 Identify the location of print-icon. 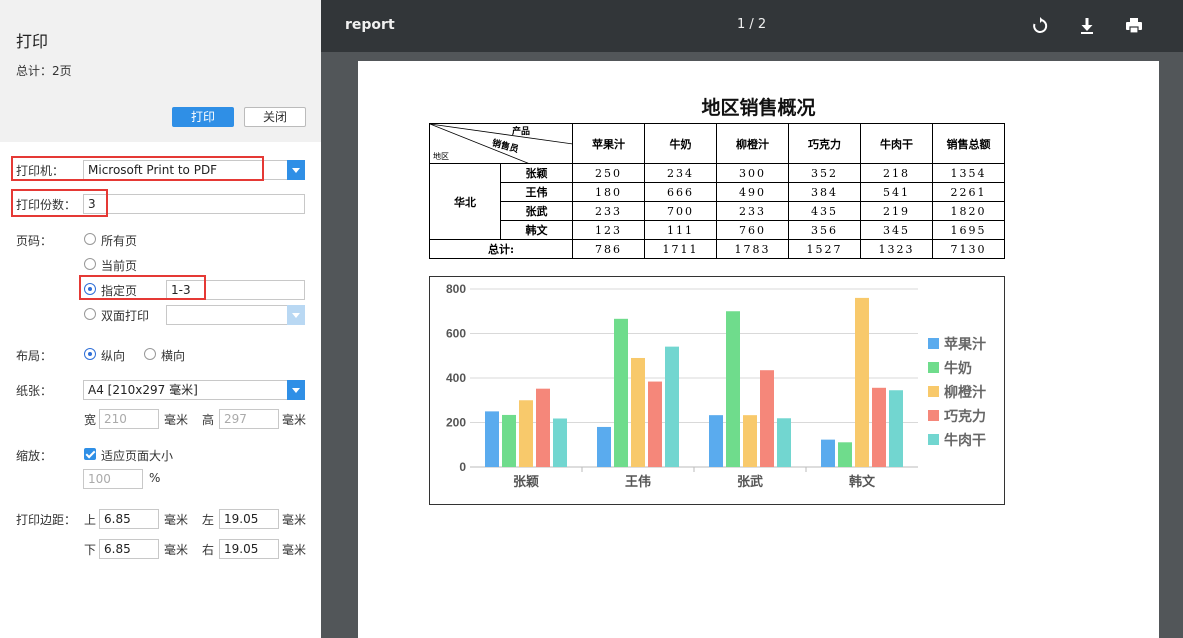
(1134, 26).